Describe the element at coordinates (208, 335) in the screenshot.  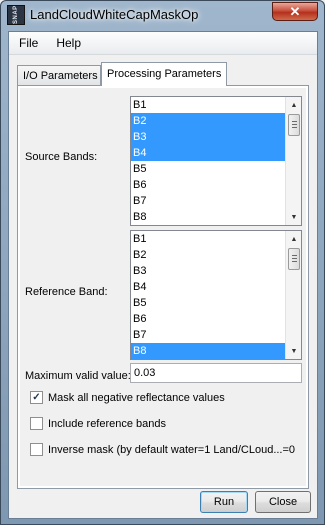
I see `reference-band-item-b7: B7` at that location.